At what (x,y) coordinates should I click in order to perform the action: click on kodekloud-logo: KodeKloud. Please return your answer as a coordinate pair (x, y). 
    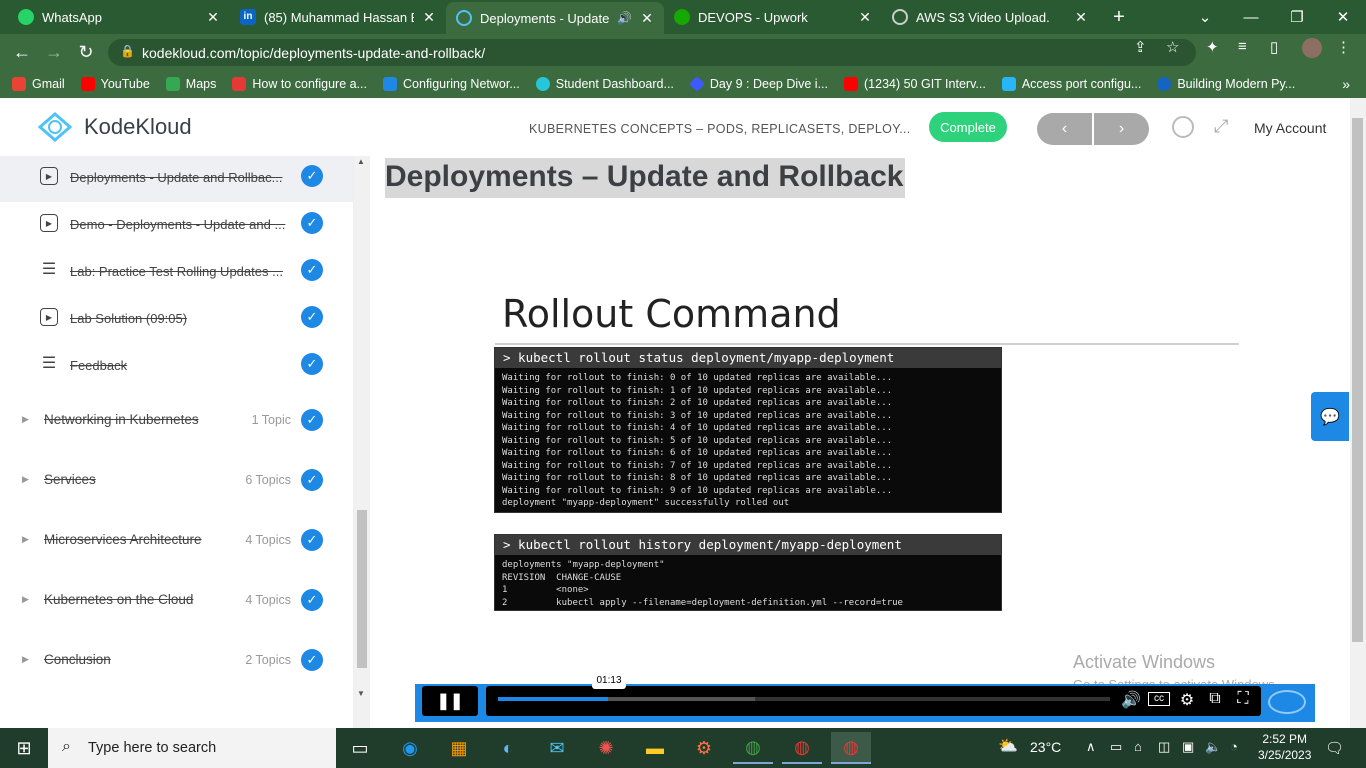
    Looking at the image, I should click on (114, 127).